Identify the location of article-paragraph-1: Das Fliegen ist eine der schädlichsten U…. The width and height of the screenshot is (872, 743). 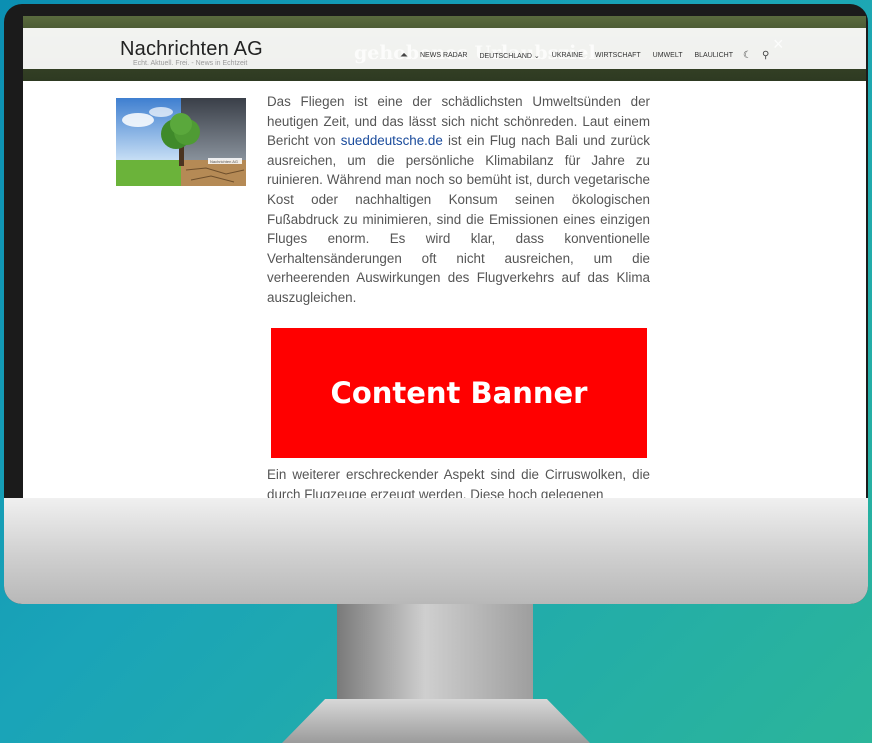
(458, 200).